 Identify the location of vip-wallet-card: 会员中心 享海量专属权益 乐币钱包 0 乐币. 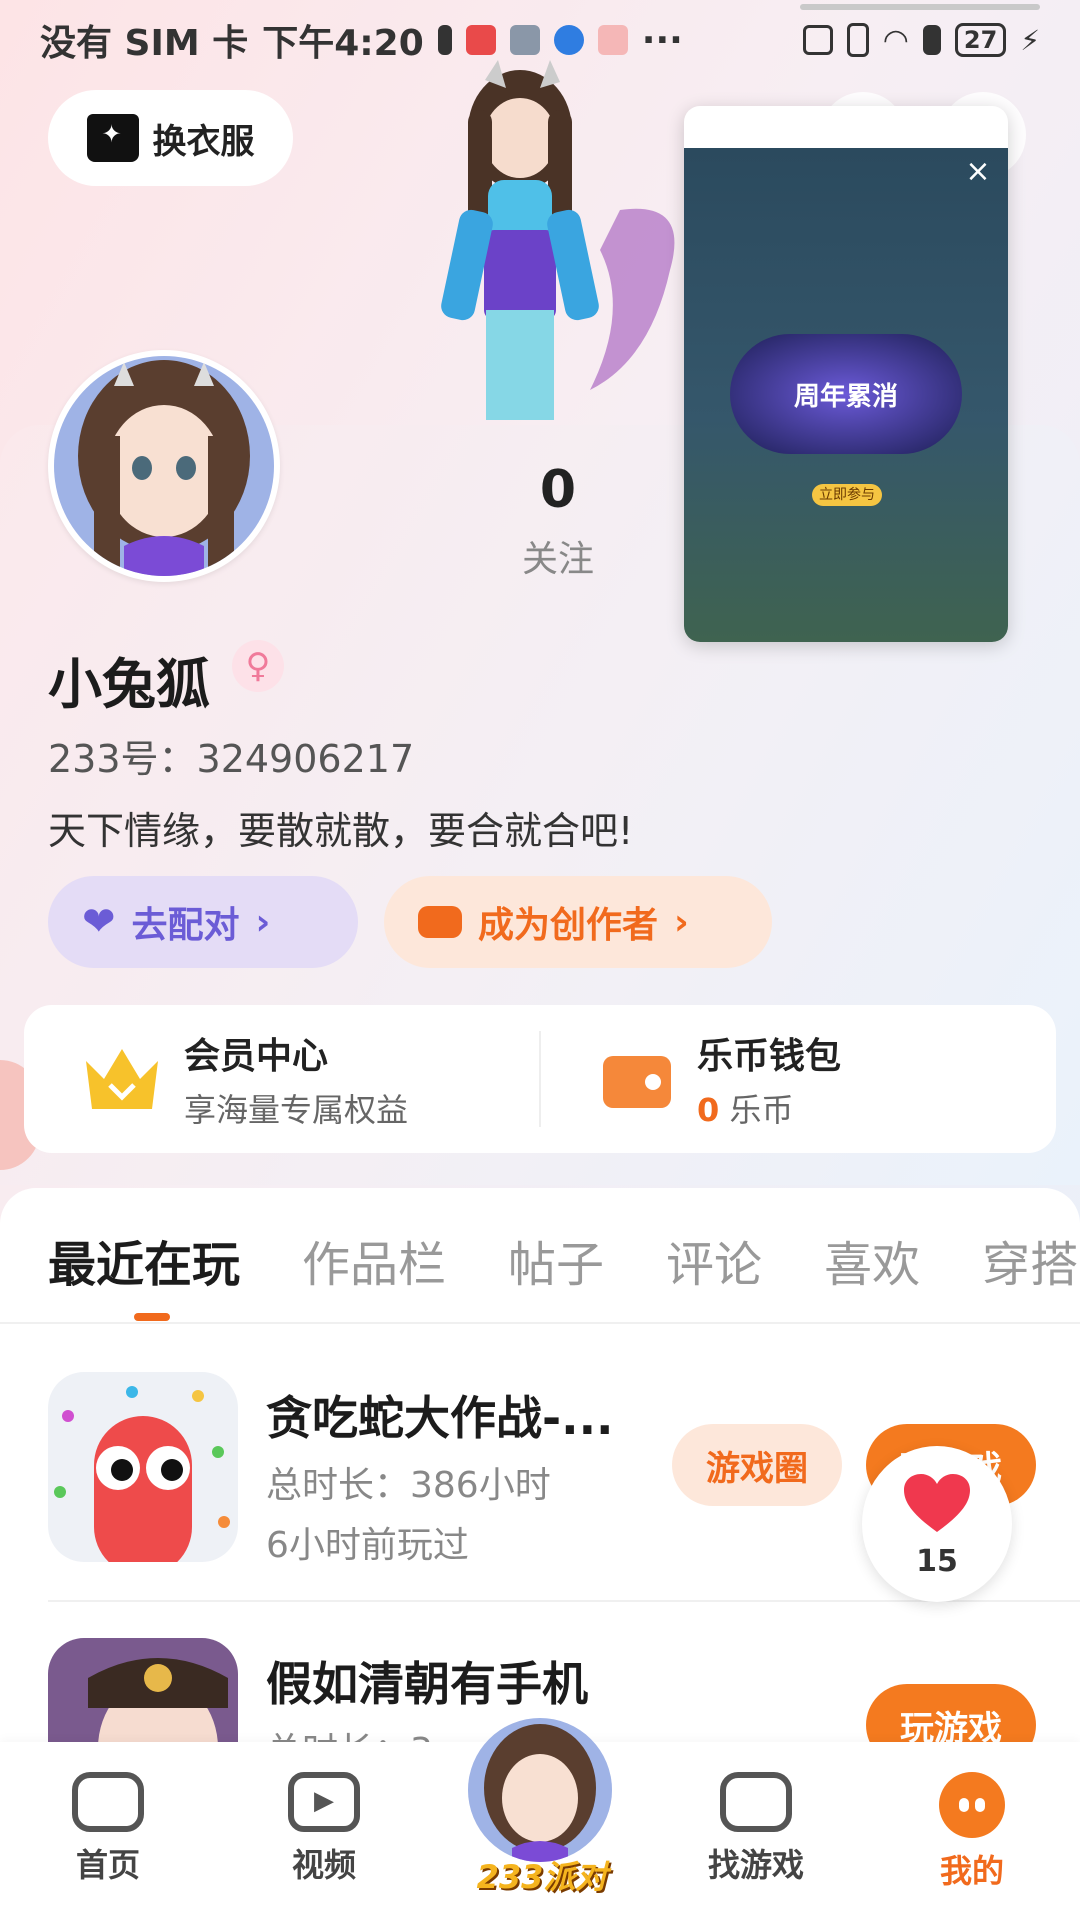
(540, 1079).